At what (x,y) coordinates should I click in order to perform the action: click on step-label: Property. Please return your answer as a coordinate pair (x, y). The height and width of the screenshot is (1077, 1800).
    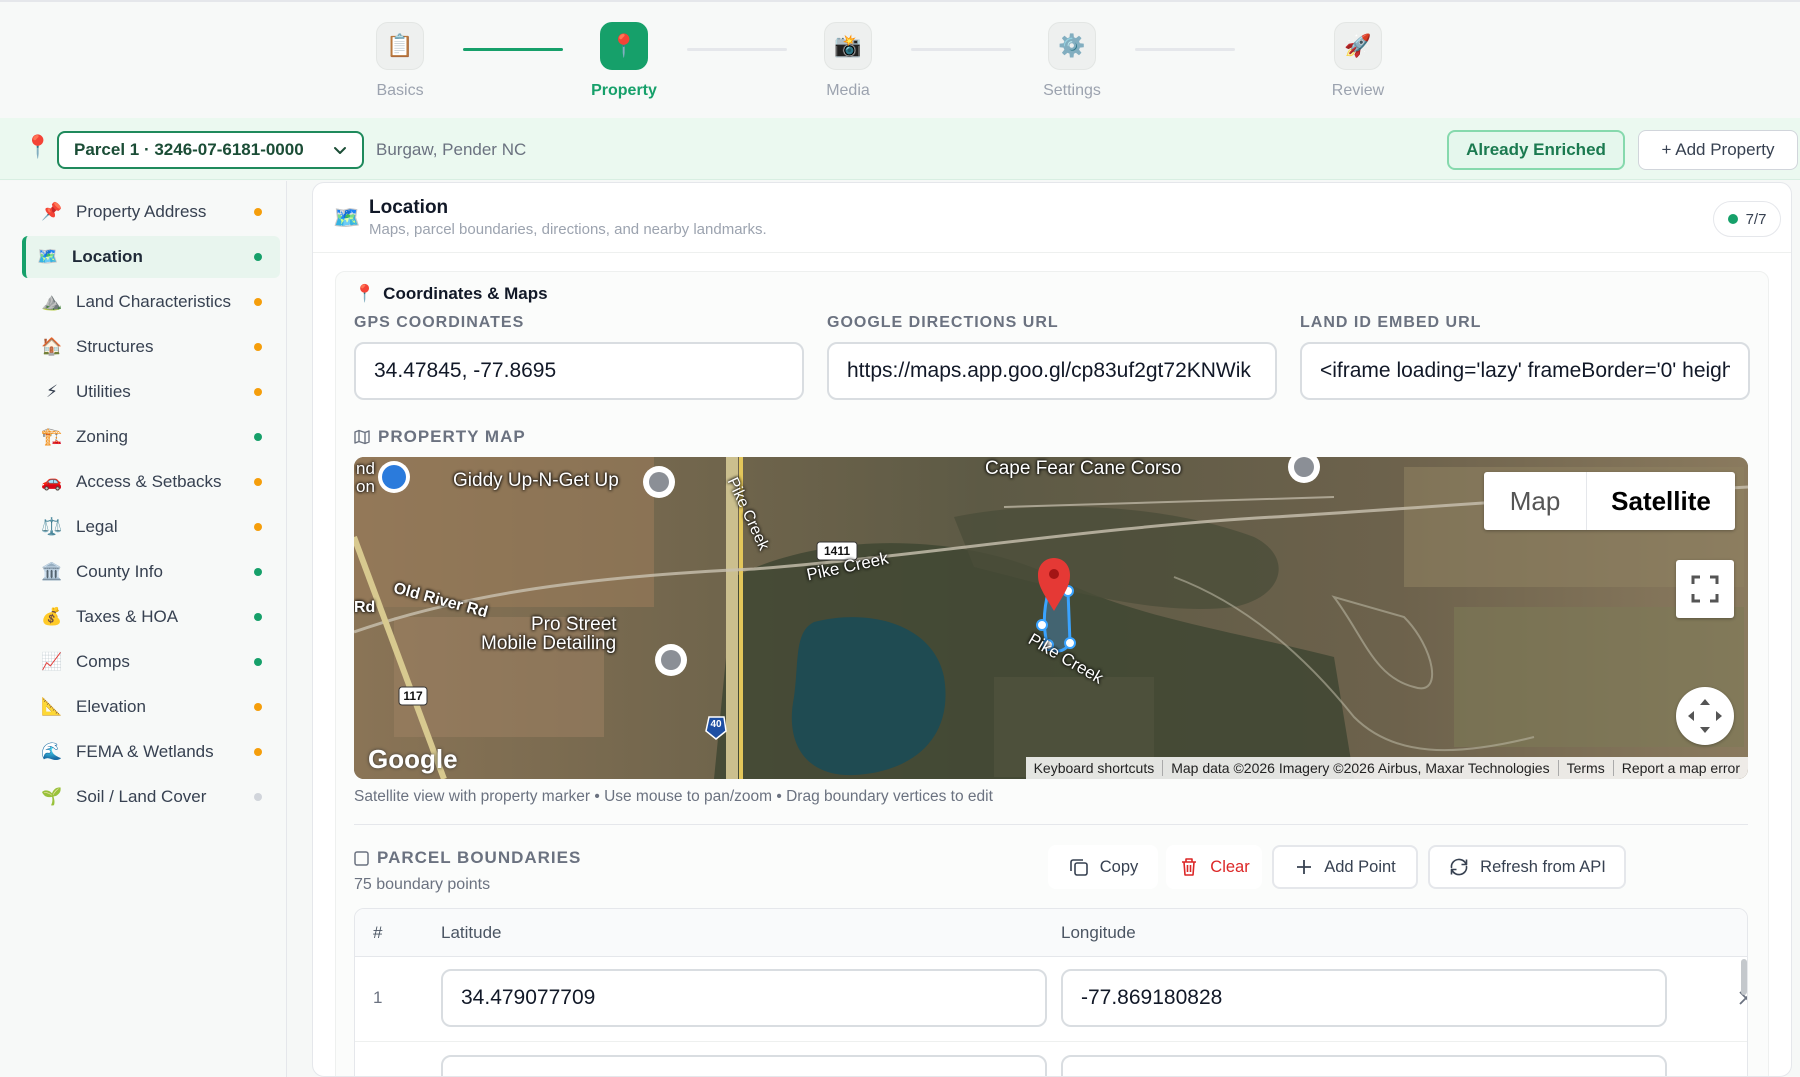
    Looking at the image, I should click on (624, 90).